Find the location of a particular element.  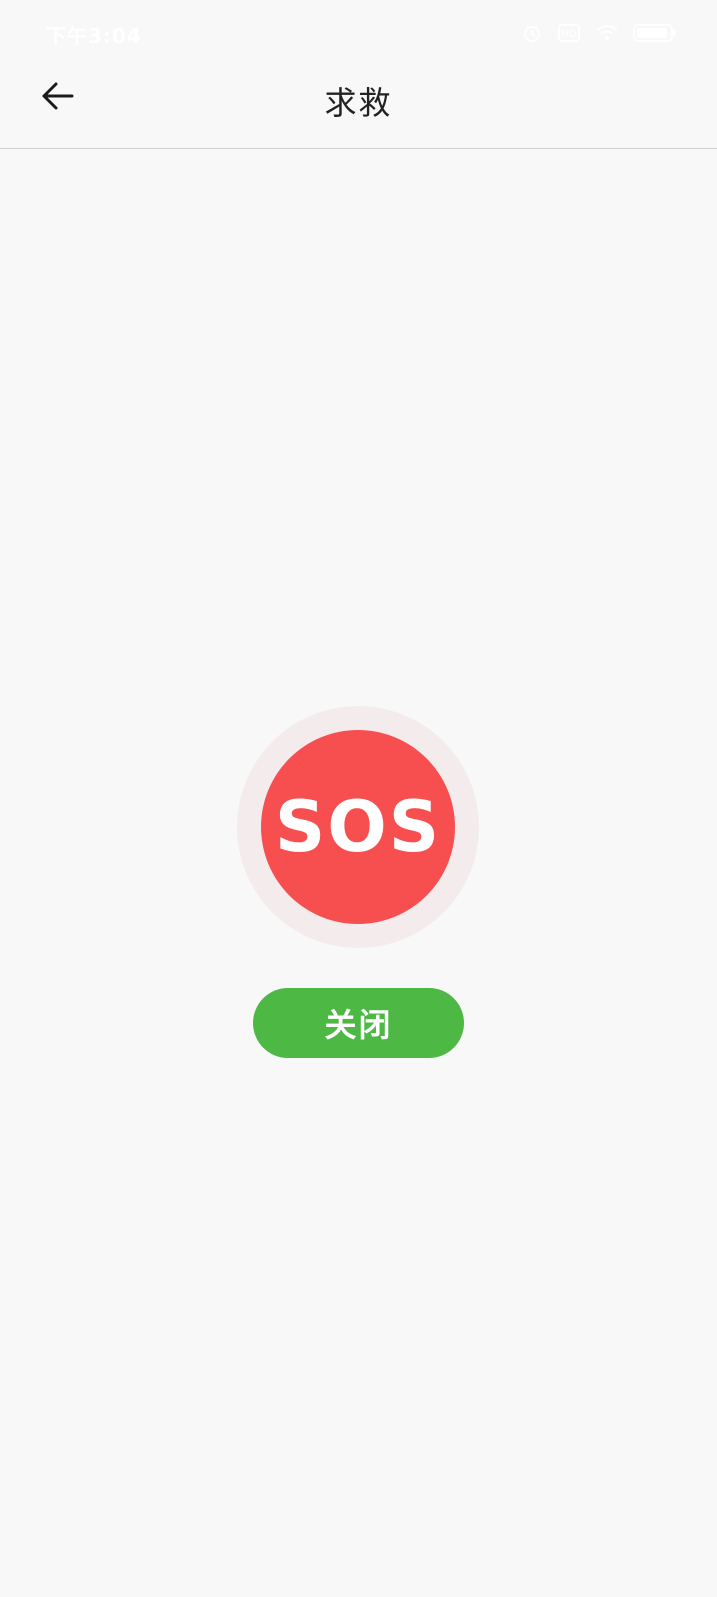

page-title: 求救 is located at coordinates (358, 103).